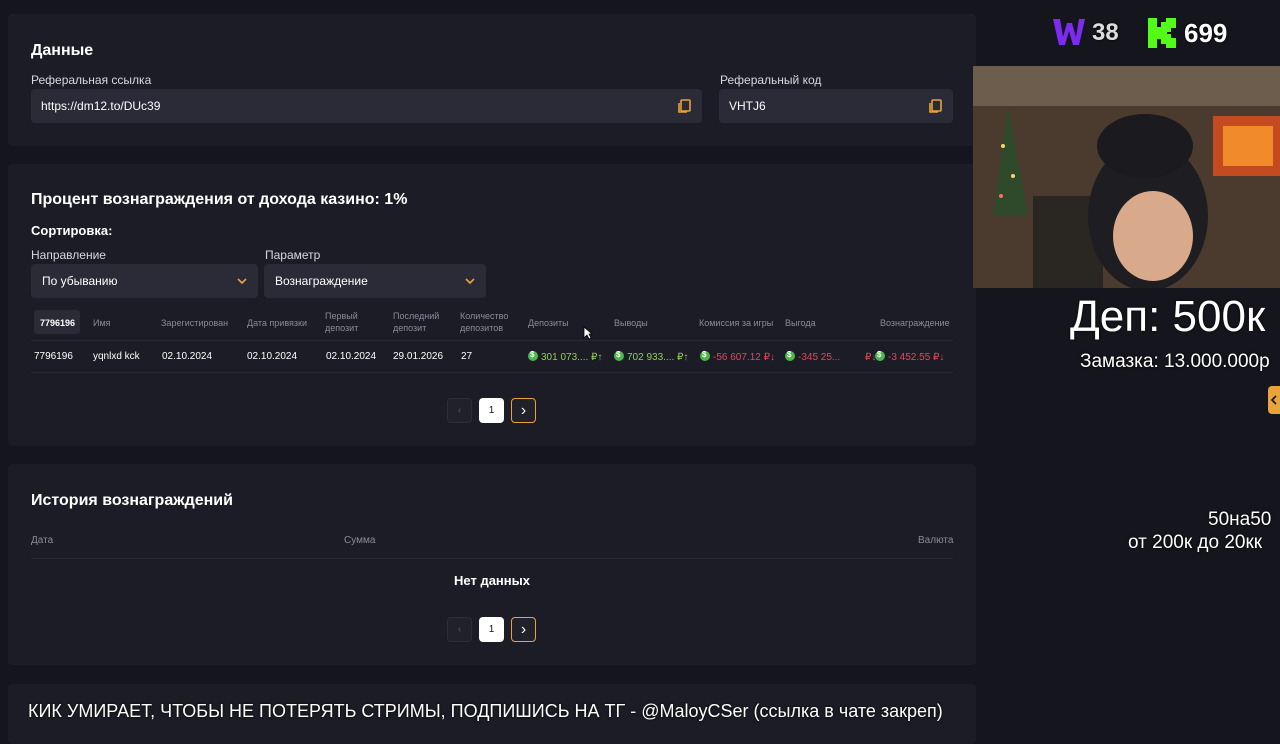 This screenshot has width=1280, height=744. Describe the element at coordinates (418, 356) in the screenshot. I see `row-last-deposit: 29.01.2026` at that location.